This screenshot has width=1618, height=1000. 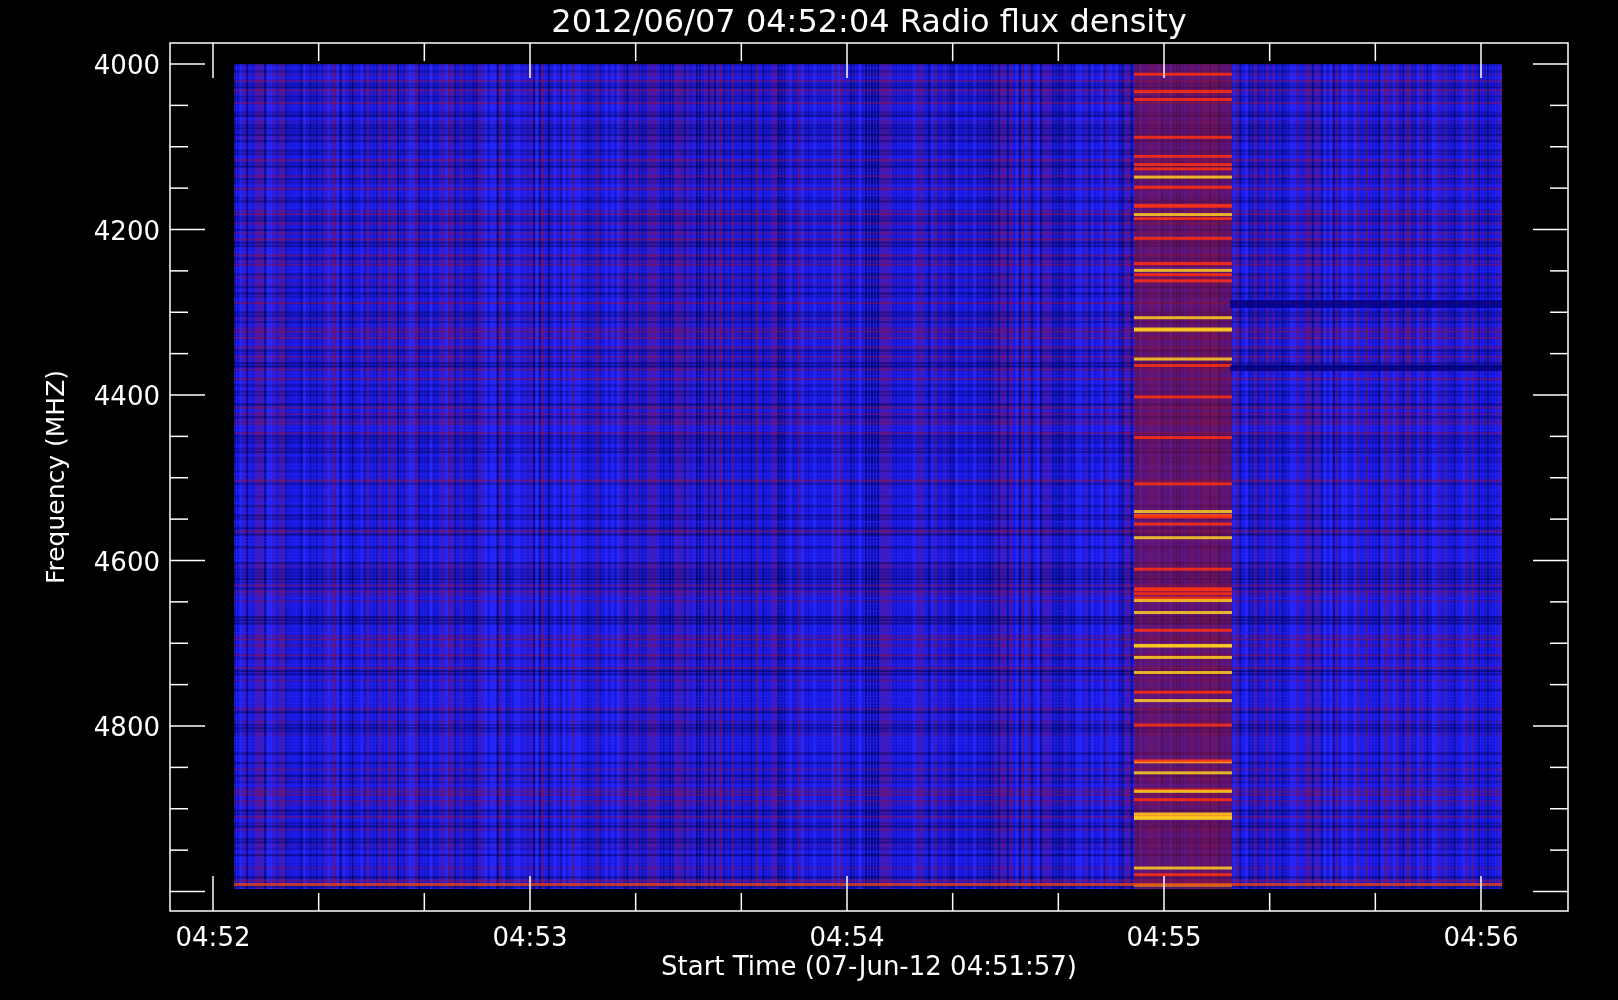 What do you see at coordinates (126, 727) in the screenshot?
I see `y-tick-label: 4800` at bounding box center [126, 727].